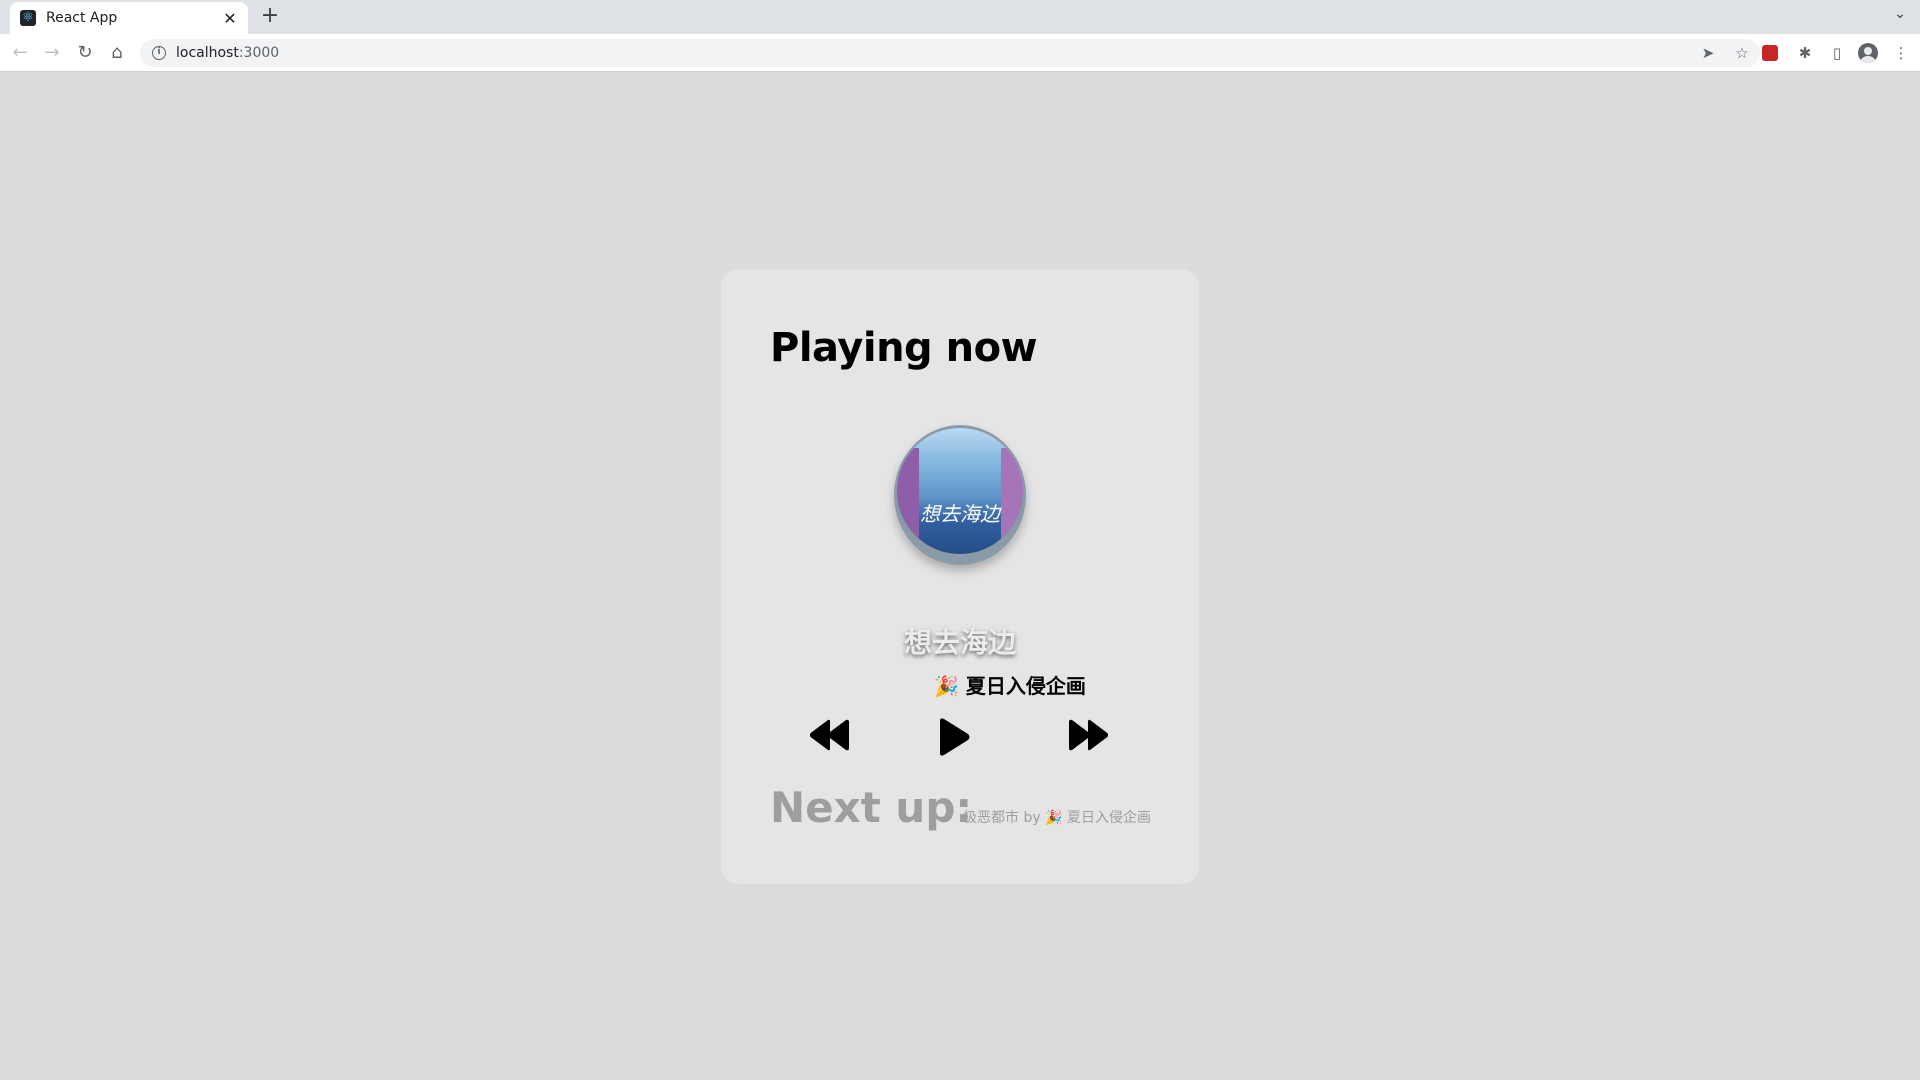 The width and height of the screenshot is (1920, 1080). Describe the element at coordinates (1088, 735) in the screenshot. I see `fast-forward-icon` at that location.